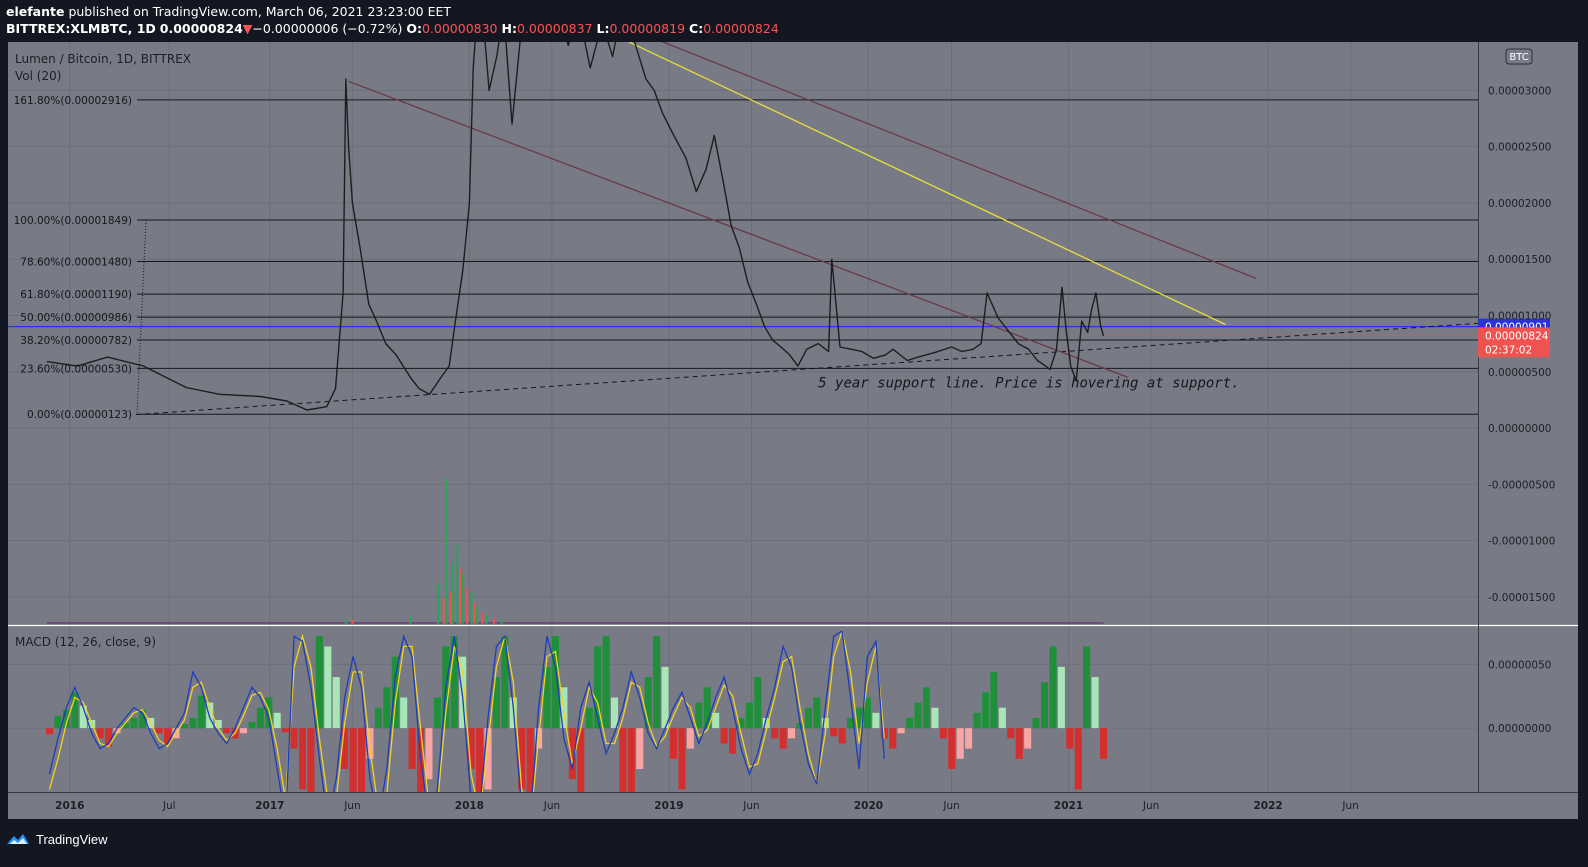  What do you see at coordinates (1068, 806) in the screenshot?
I see `time-axis-label: 2021` at bounding box center [1068, 806].